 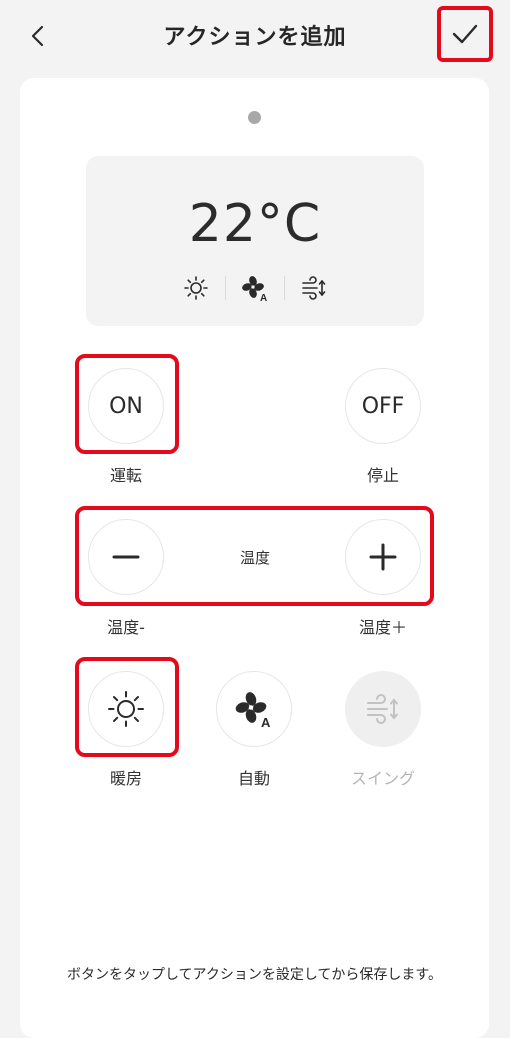 I want to click on temp-down-caption: 温度-, so click(x=126, y=627).